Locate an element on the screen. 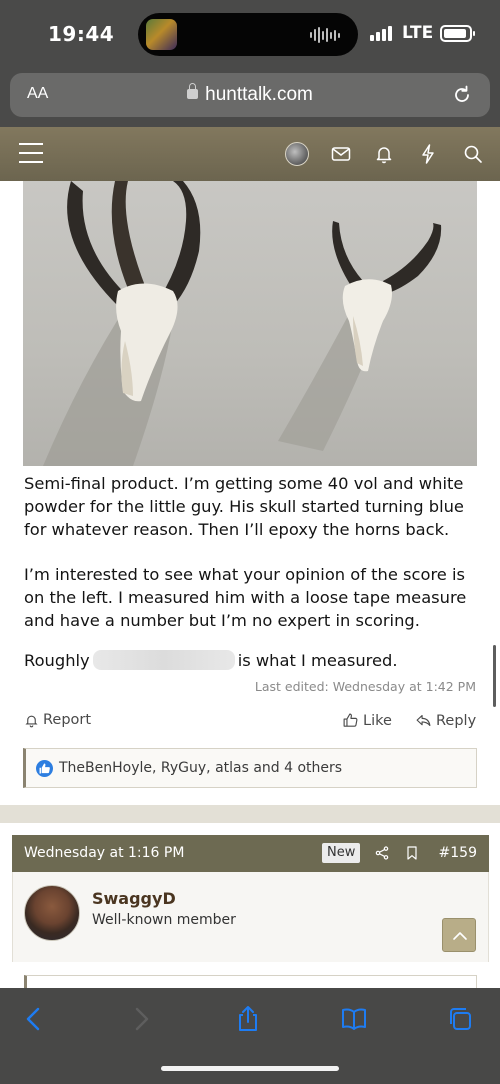 The height and width of the screenshot is (1084, 500). reply-icon is located at coordinates (423, 720).